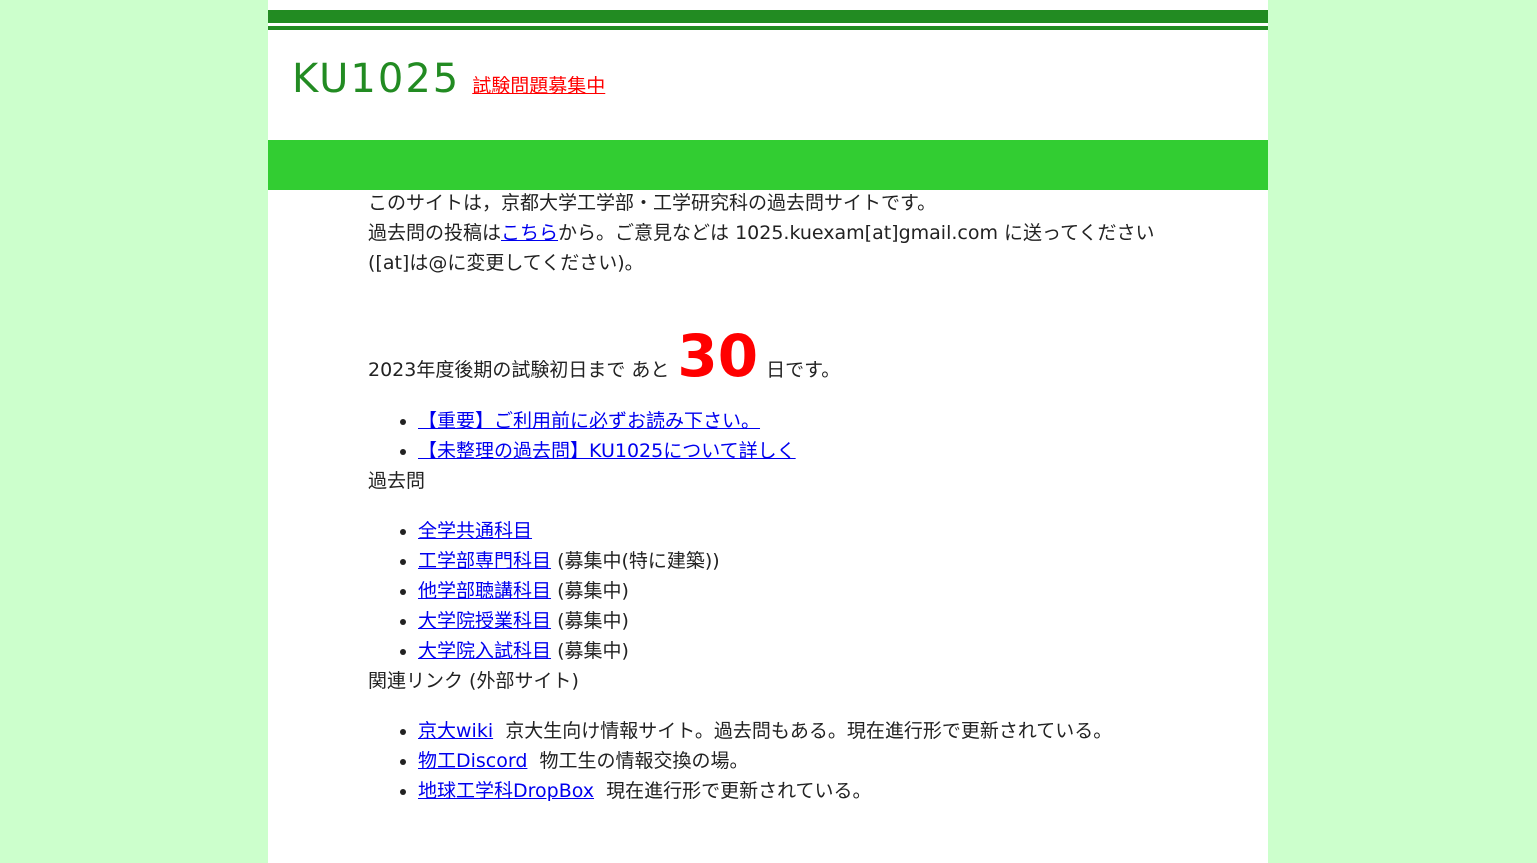 The height and width of the screenshot is (863, 1537). What do you see at coordinates (768, 28) in the screenshot?
I see `header-thin-rule` at bounding box center [768, 28].